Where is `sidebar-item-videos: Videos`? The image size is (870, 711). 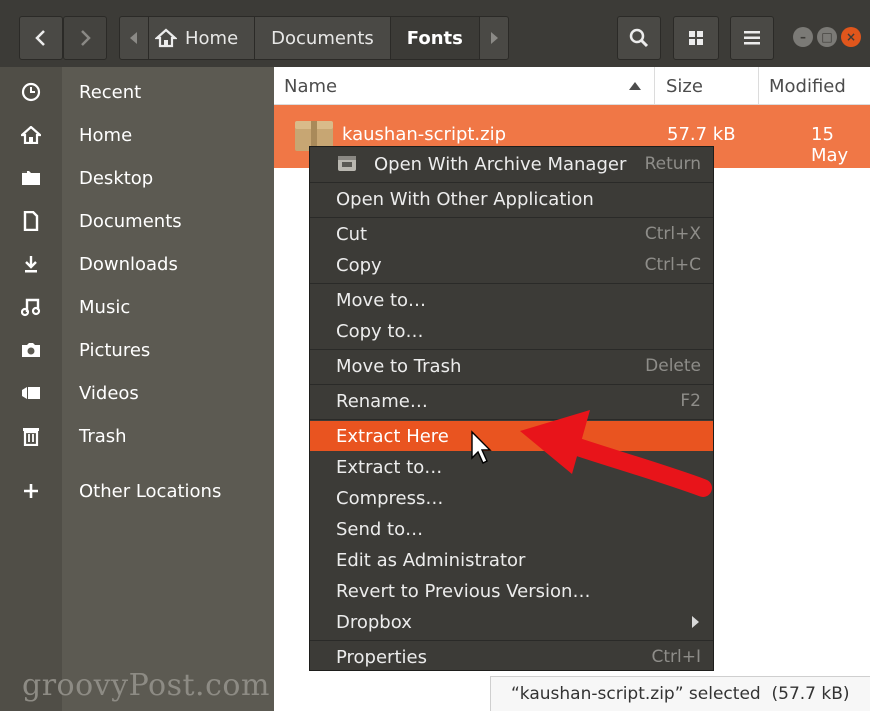
sidebar-item-videos: Videos is located at coordinates (137, 393).